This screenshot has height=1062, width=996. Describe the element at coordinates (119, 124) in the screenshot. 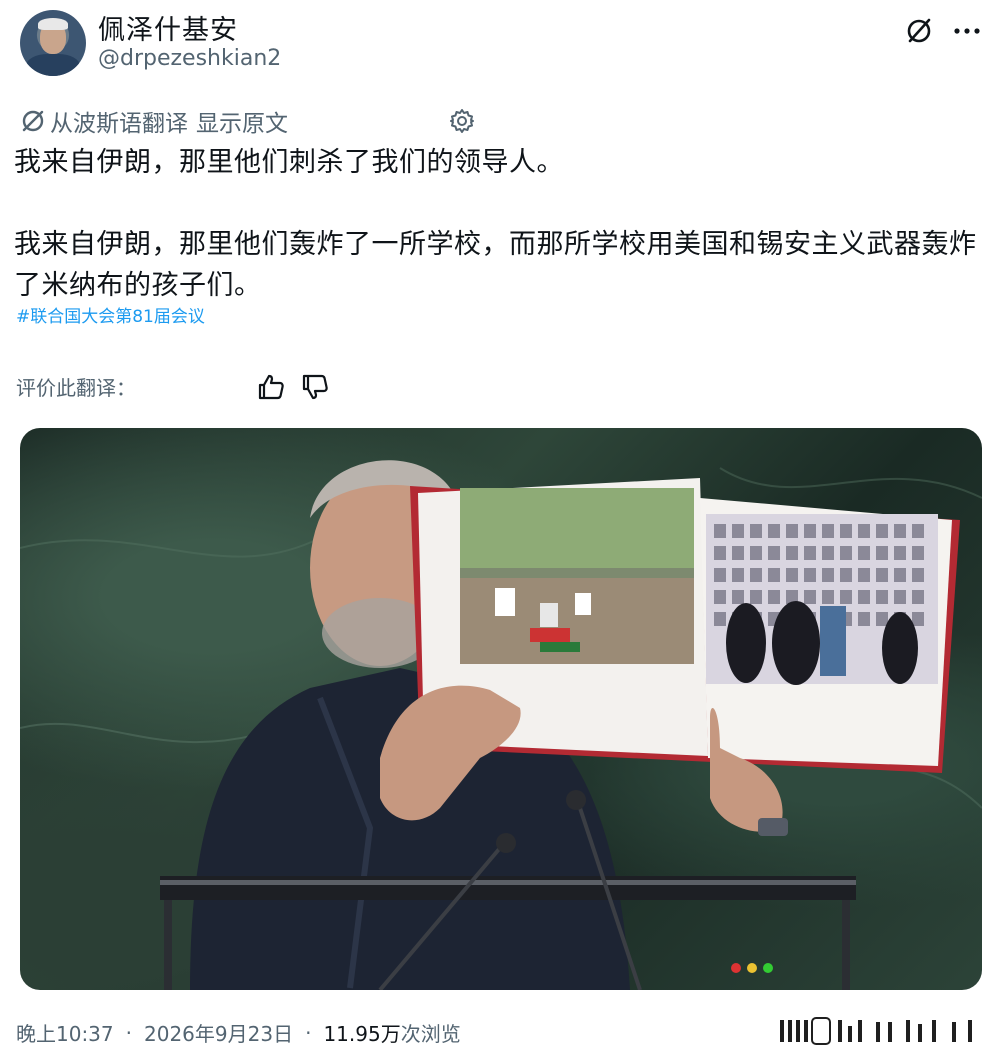

I see `translated-from-label: 从波斯语翻译` at that location.